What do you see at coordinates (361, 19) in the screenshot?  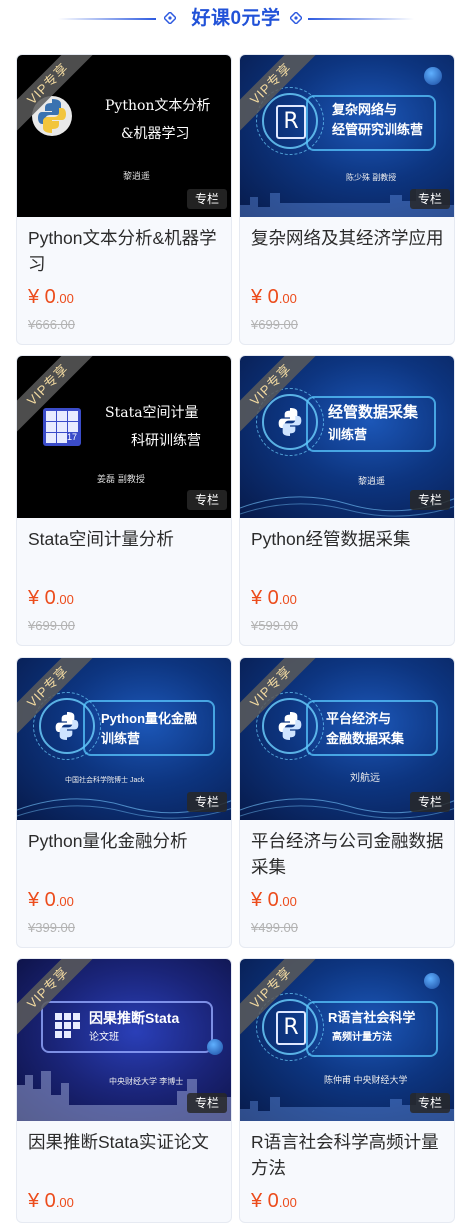 I see `header-right-line` at bounding box center [361, 19].